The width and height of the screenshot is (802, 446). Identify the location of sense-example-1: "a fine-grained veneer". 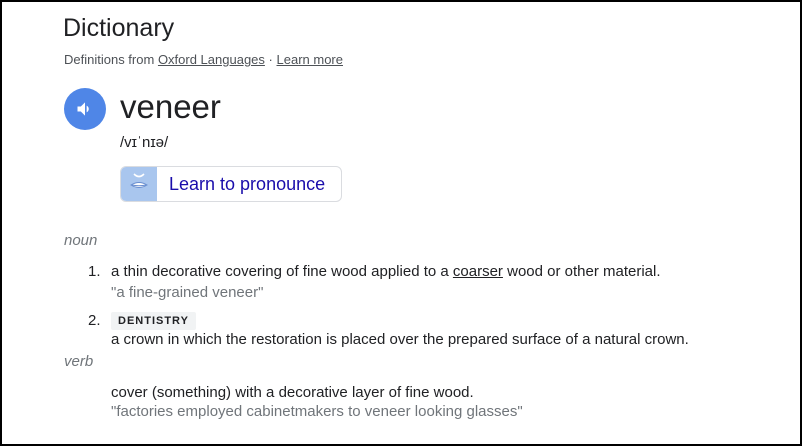
(187, 292).